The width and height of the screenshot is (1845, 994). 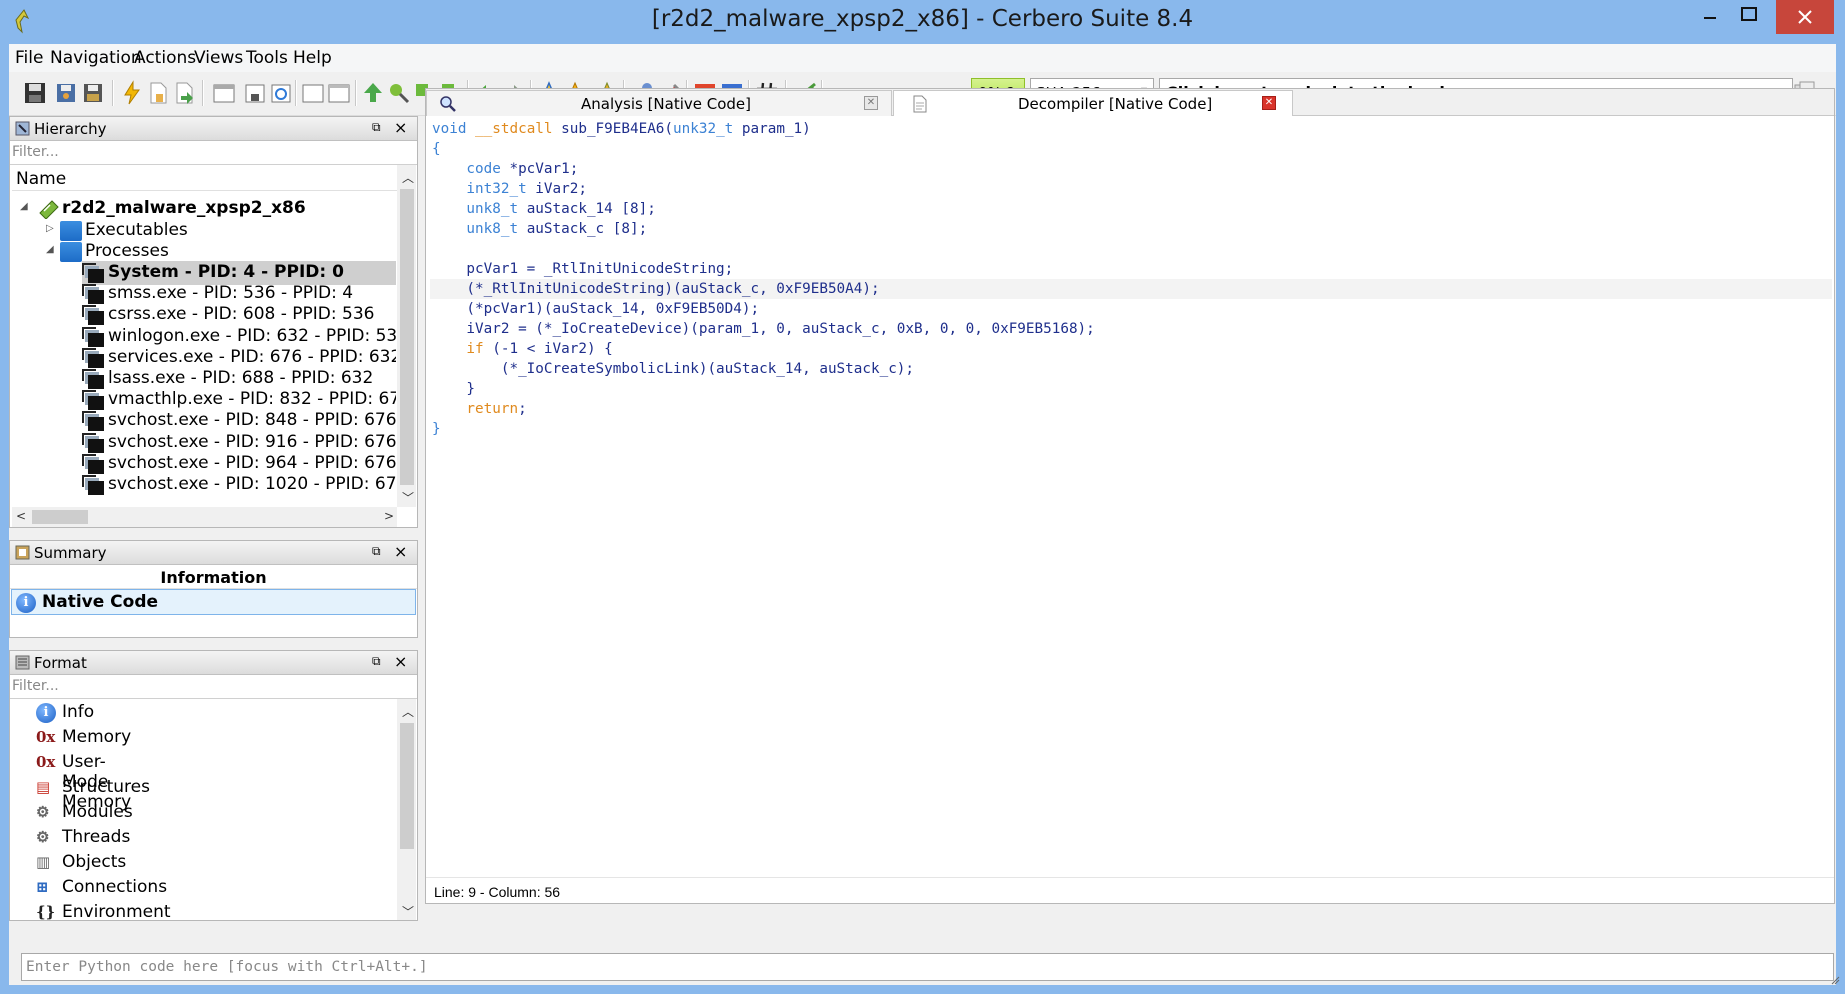 What do you see at coordinates (509, 189) in the screenshot?
I see `code-line: int32_t iVar2;` at bounding box center [509, 189].